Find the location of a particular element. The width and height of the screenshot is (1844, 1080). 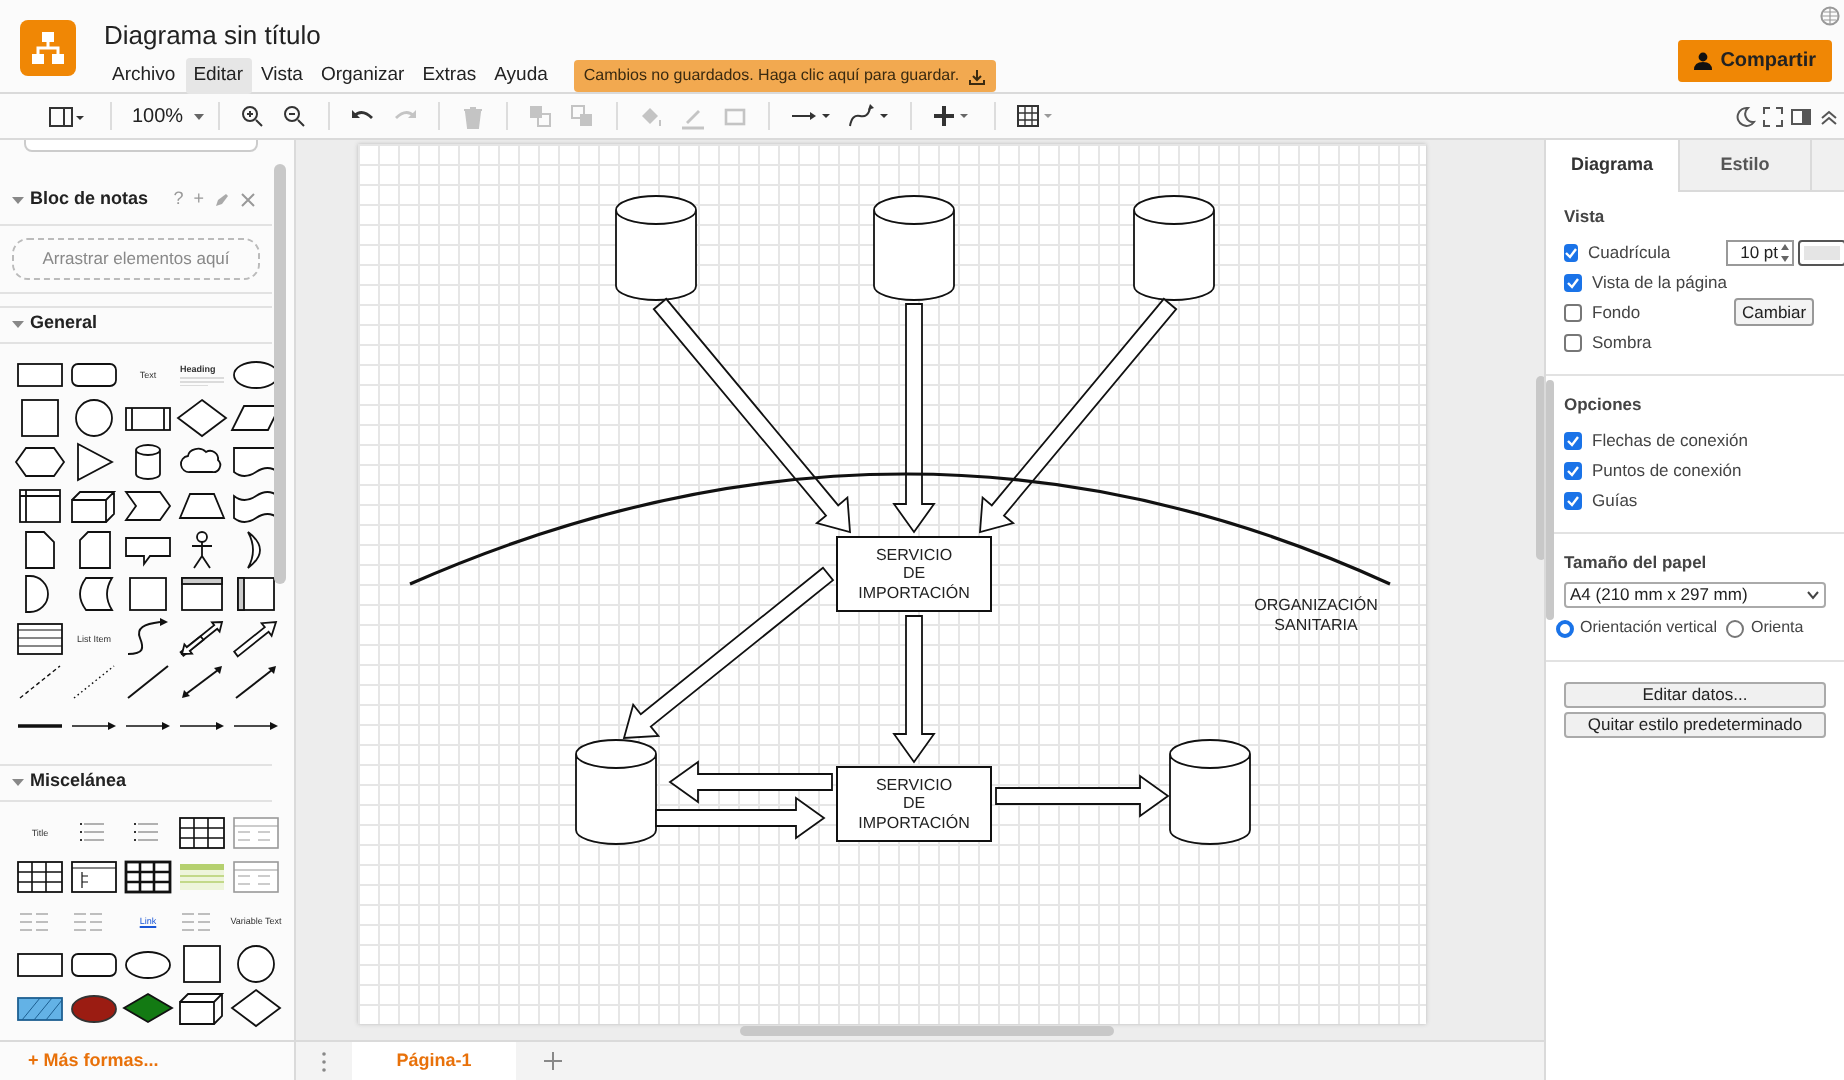

radio-label: Orientación vertical is located at coordinates (1648, 628).